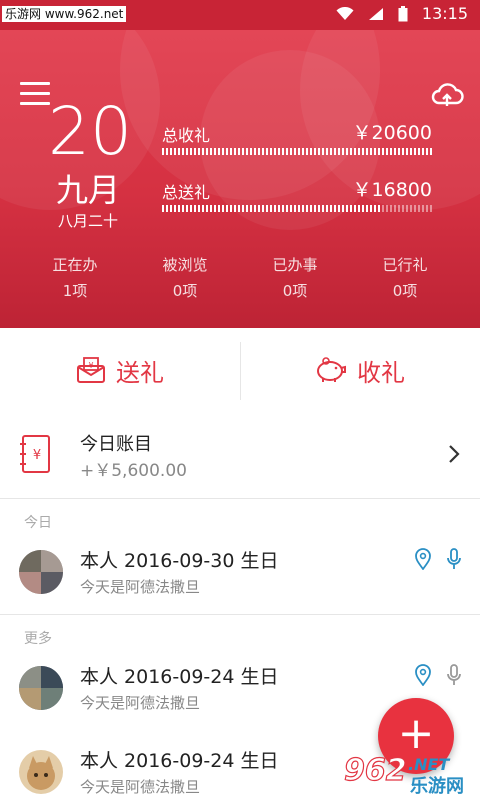 This screenshot has width=480, height=800. What do you see at coordinates (64, 14) in the screenshot?
I see `site-watermark: 乐游网 www.962.net` at bounding box center [64, 14].